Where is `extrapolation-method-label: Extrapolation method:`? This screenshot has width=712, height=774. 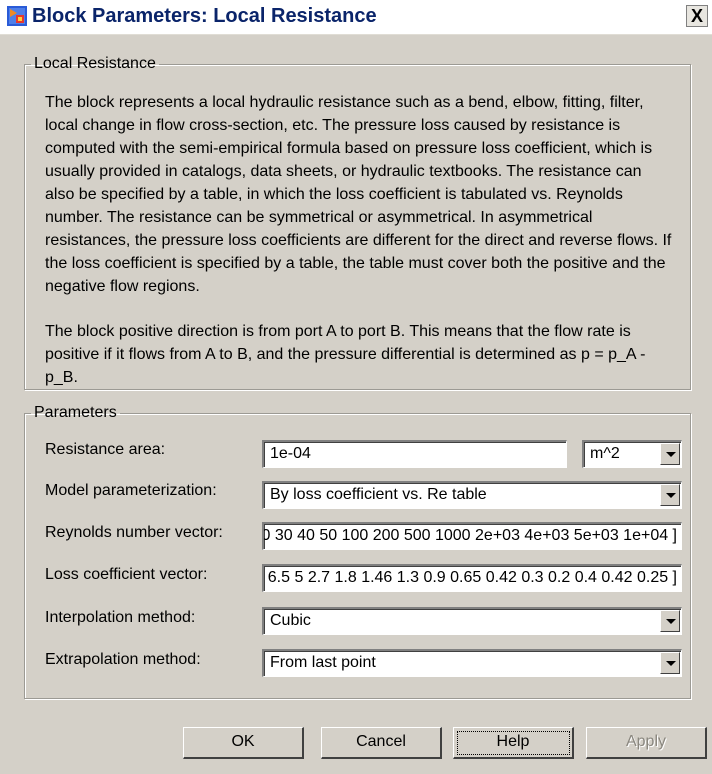
extrapolation-method-label: Extrapolation method: is located at coordinates (123, 659).